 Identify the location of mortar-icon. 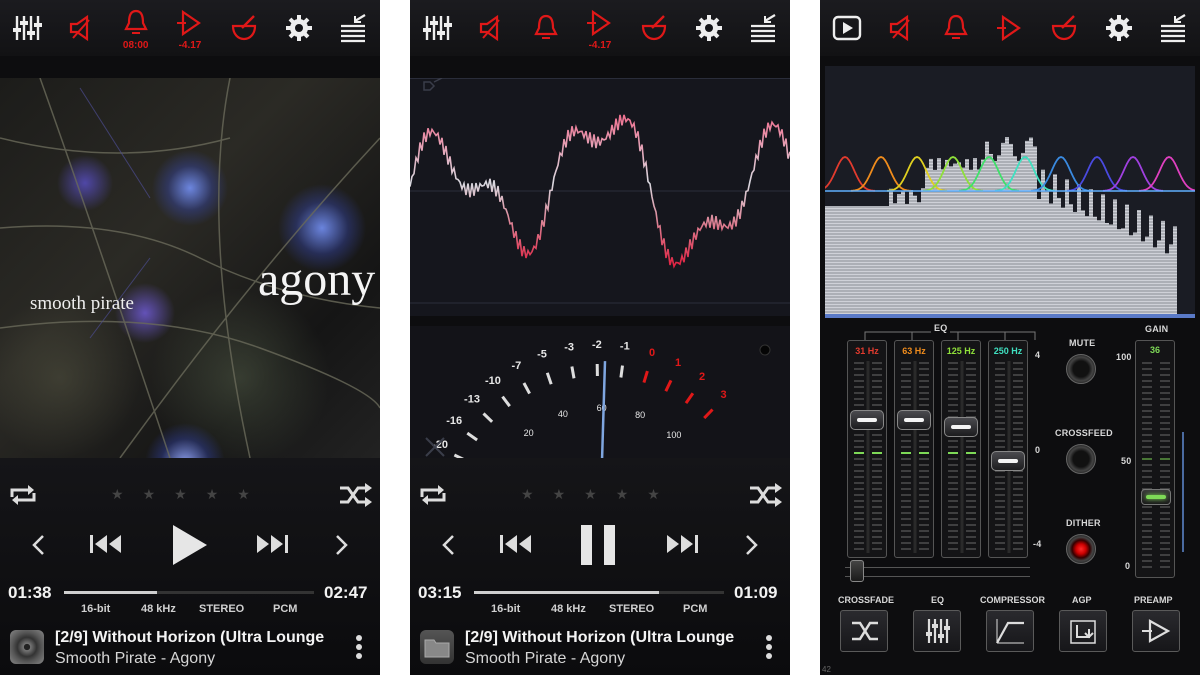
(244, 28).